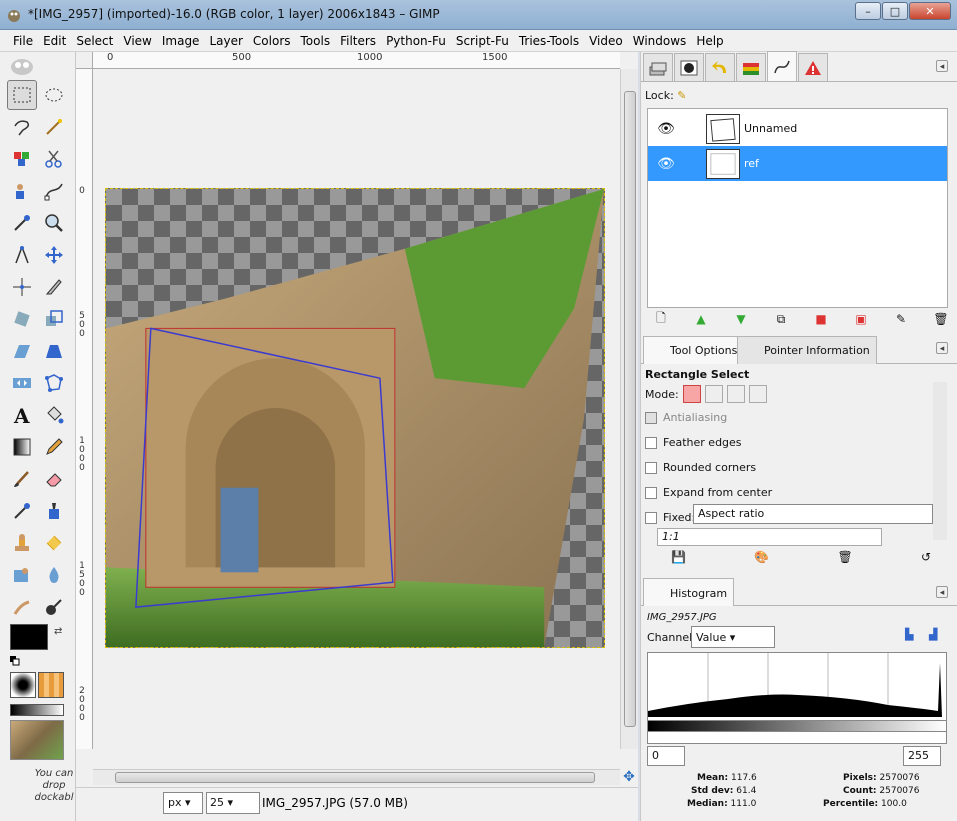 The height and width of the screenshot is (821, 957). What do you see at coordinates (701, 319) in the screenshot?
I see `raise-layer-icon: ▲` at bounding box center [701, 319].